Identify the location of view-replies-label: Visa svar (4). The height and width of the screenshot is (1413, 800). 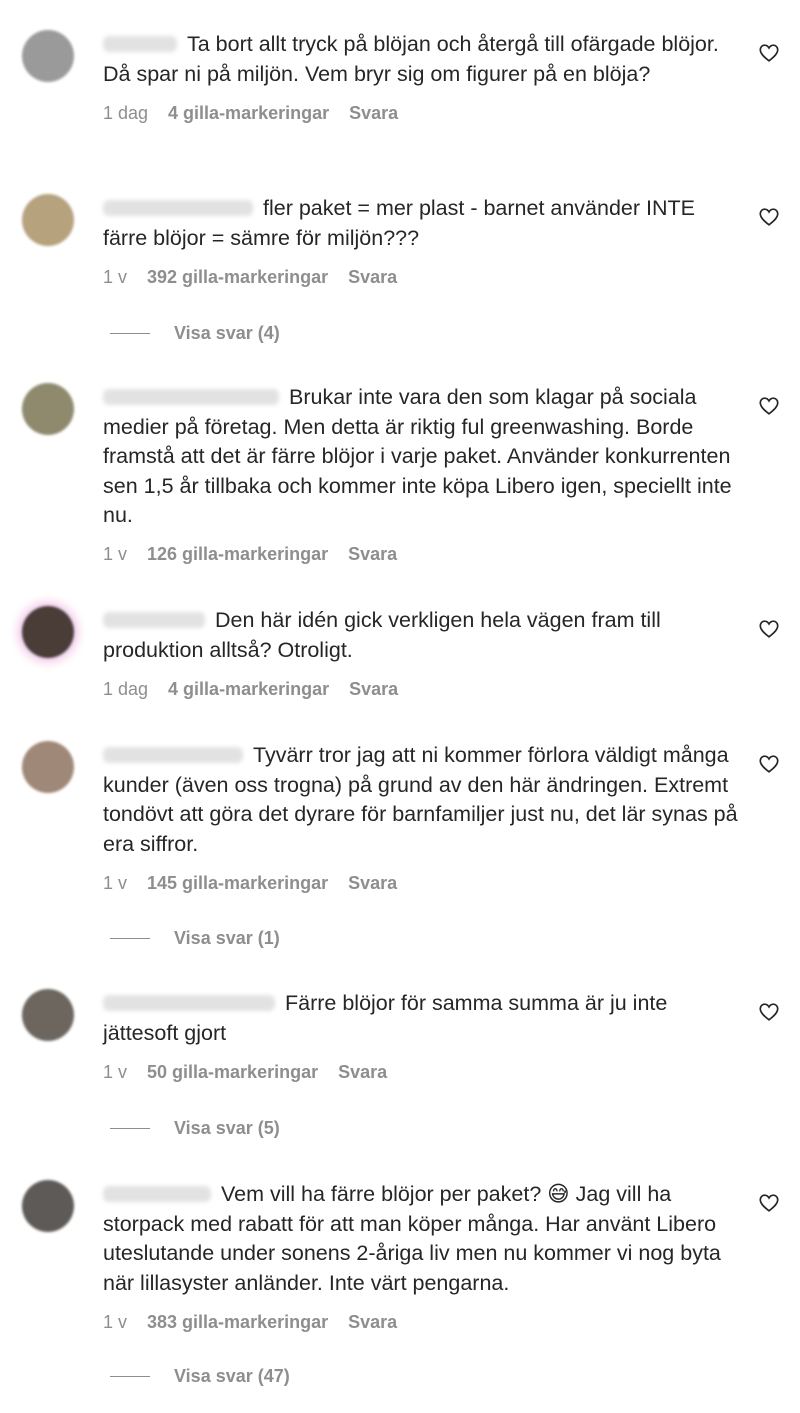
(227, 333).